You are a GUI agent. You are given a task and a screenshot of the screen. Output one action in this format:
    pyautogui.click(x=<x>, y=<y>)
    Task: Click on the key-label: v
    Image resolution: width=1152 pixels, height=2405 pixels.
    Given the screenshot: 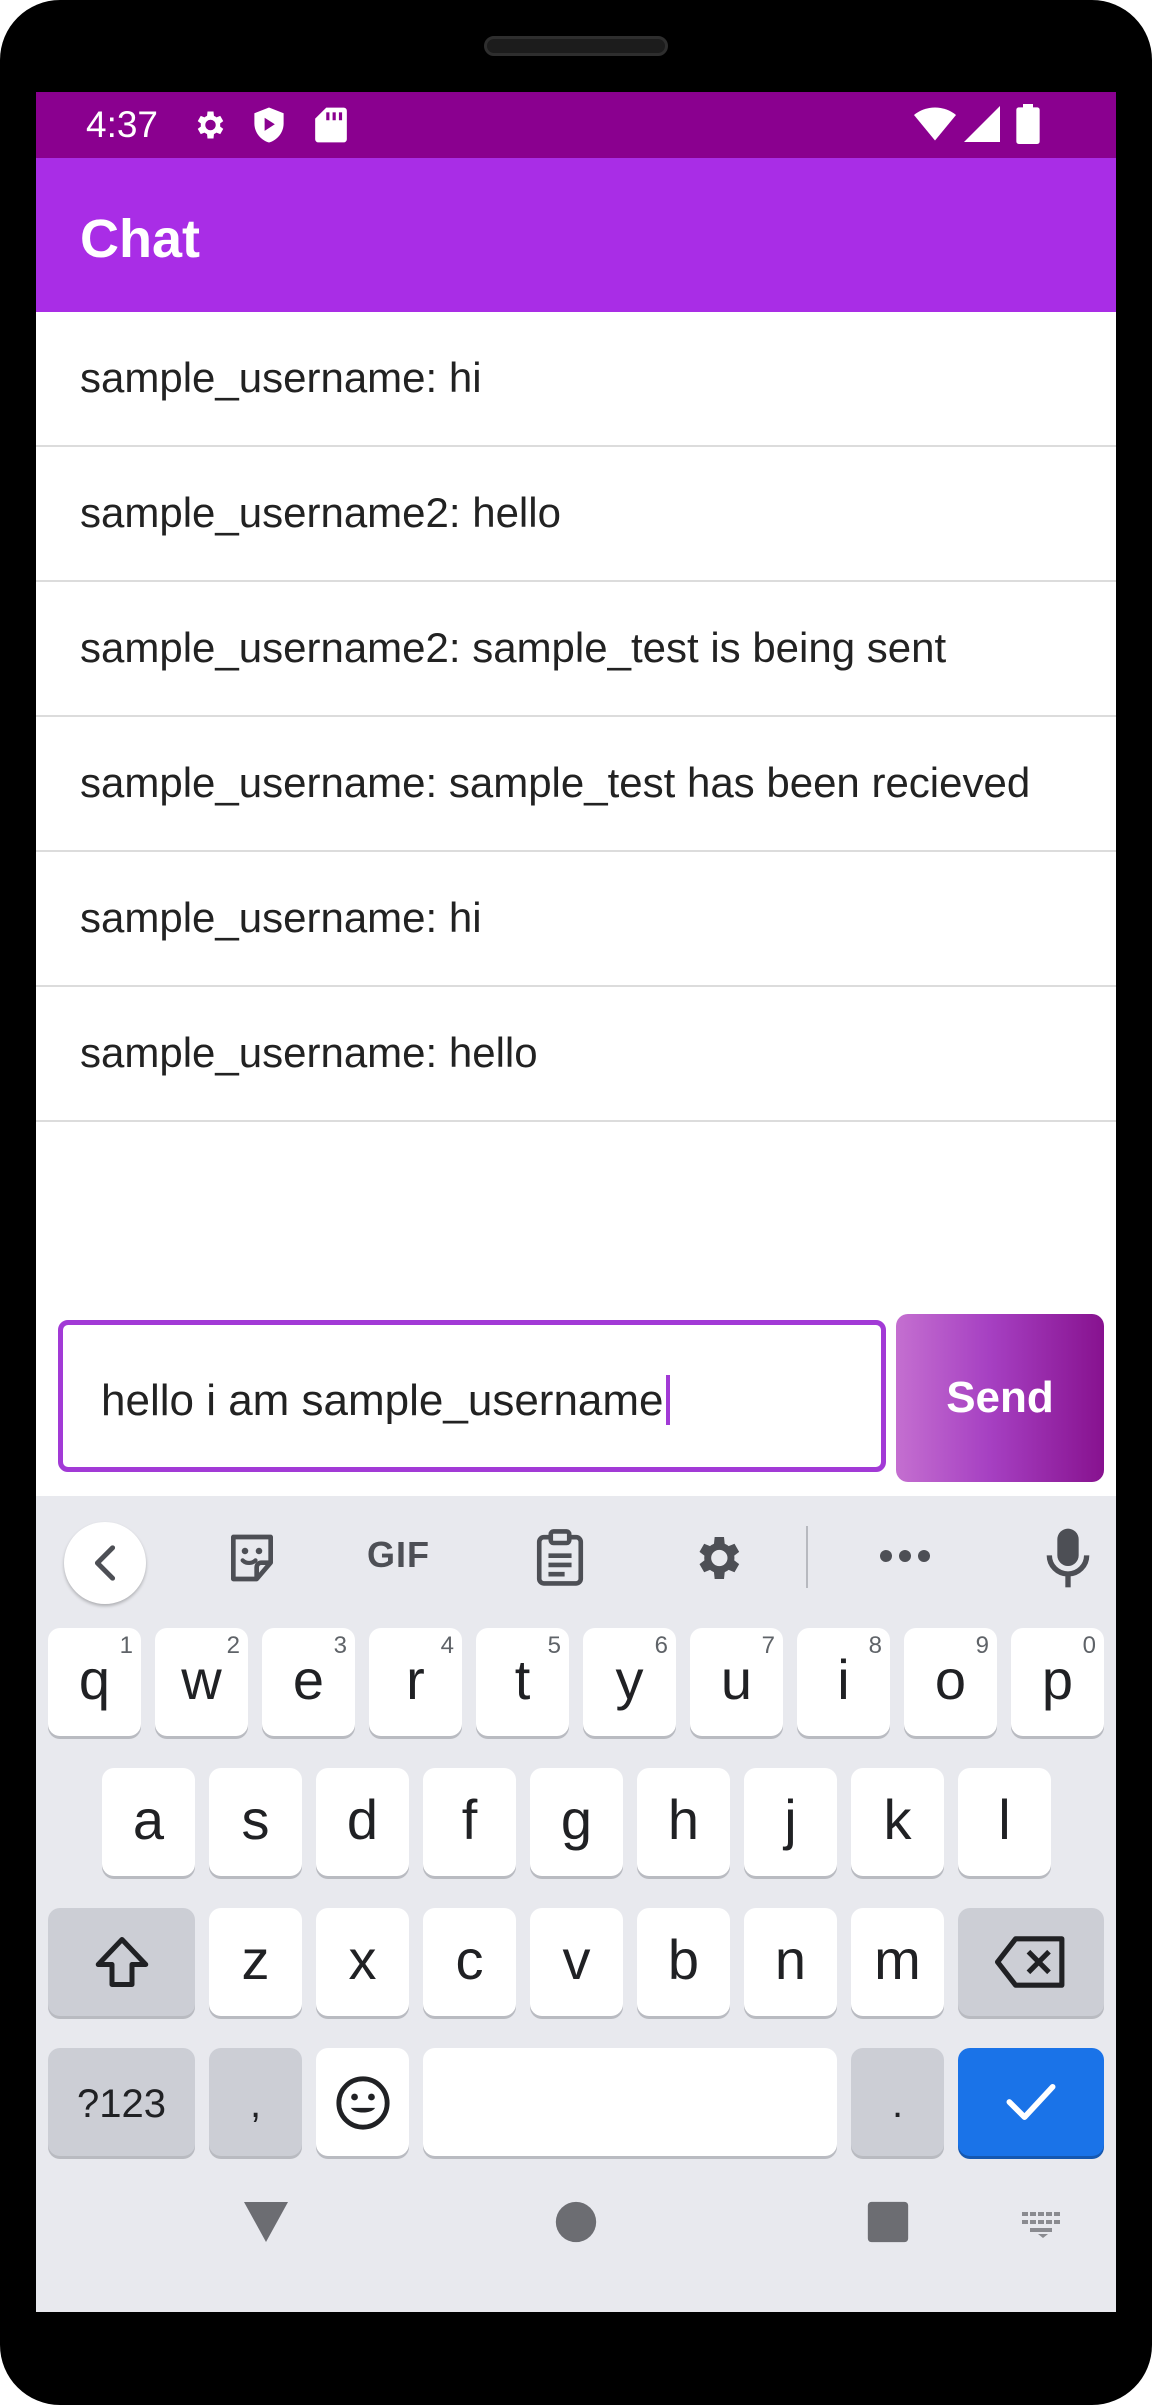 What is the action you would take?
    pyautogui.click(x=576, y=1959)
    